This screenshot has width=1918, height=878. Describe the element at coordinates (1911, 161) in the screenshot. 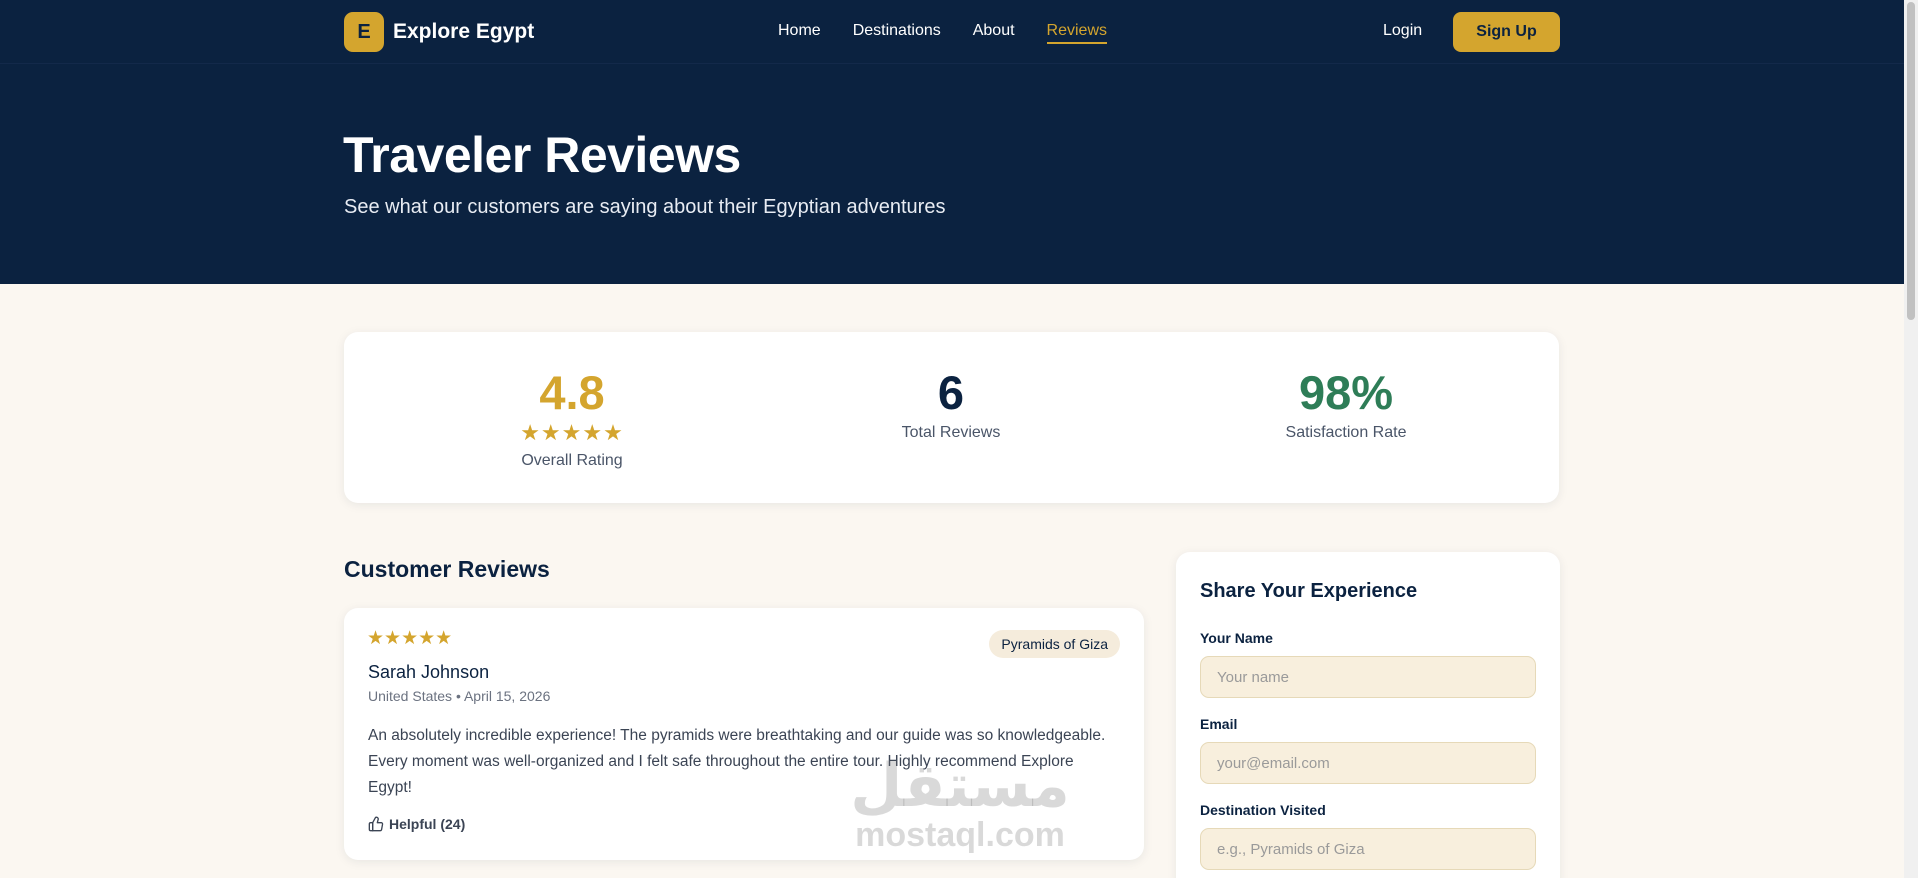

I see `scrollbar-thumb` at that location.